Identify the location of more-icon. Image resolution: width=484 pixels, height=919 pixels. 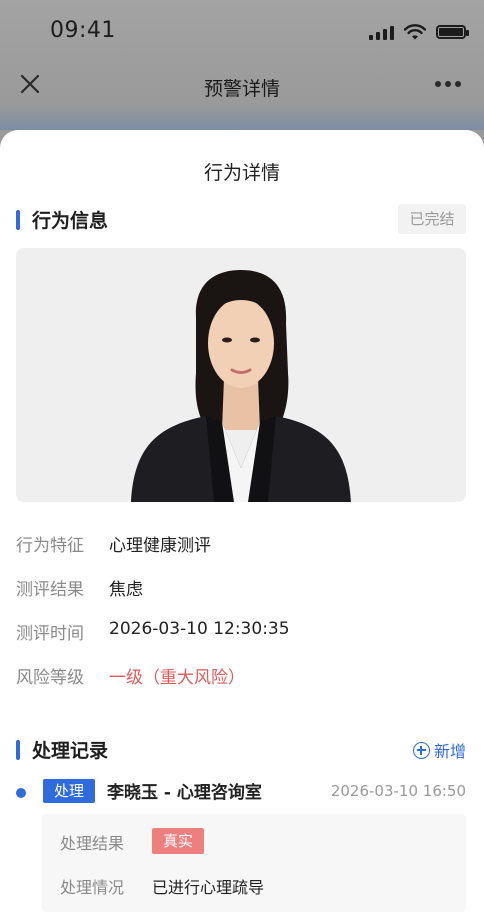
(448, 82).